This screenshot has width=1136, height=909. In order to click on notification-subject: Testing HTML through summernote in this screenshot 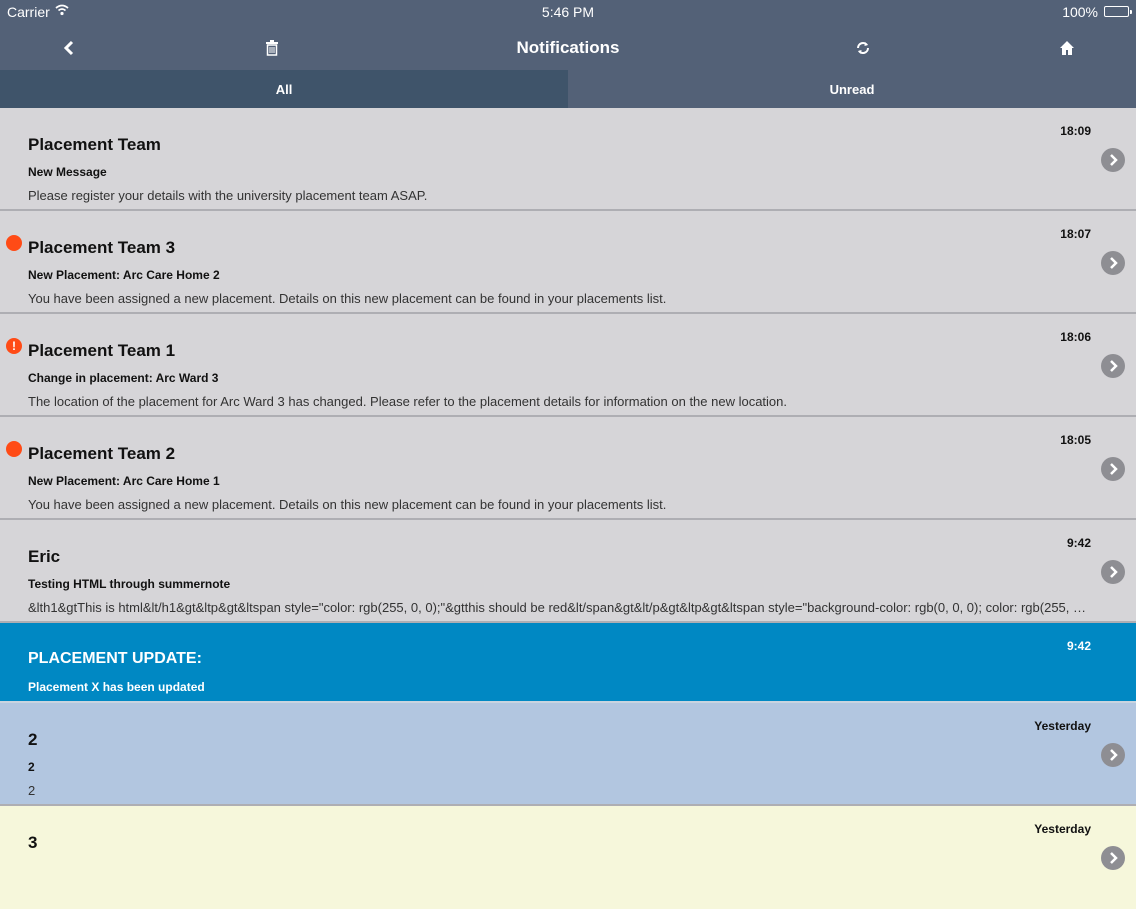, I will do `click(129, 584)`.